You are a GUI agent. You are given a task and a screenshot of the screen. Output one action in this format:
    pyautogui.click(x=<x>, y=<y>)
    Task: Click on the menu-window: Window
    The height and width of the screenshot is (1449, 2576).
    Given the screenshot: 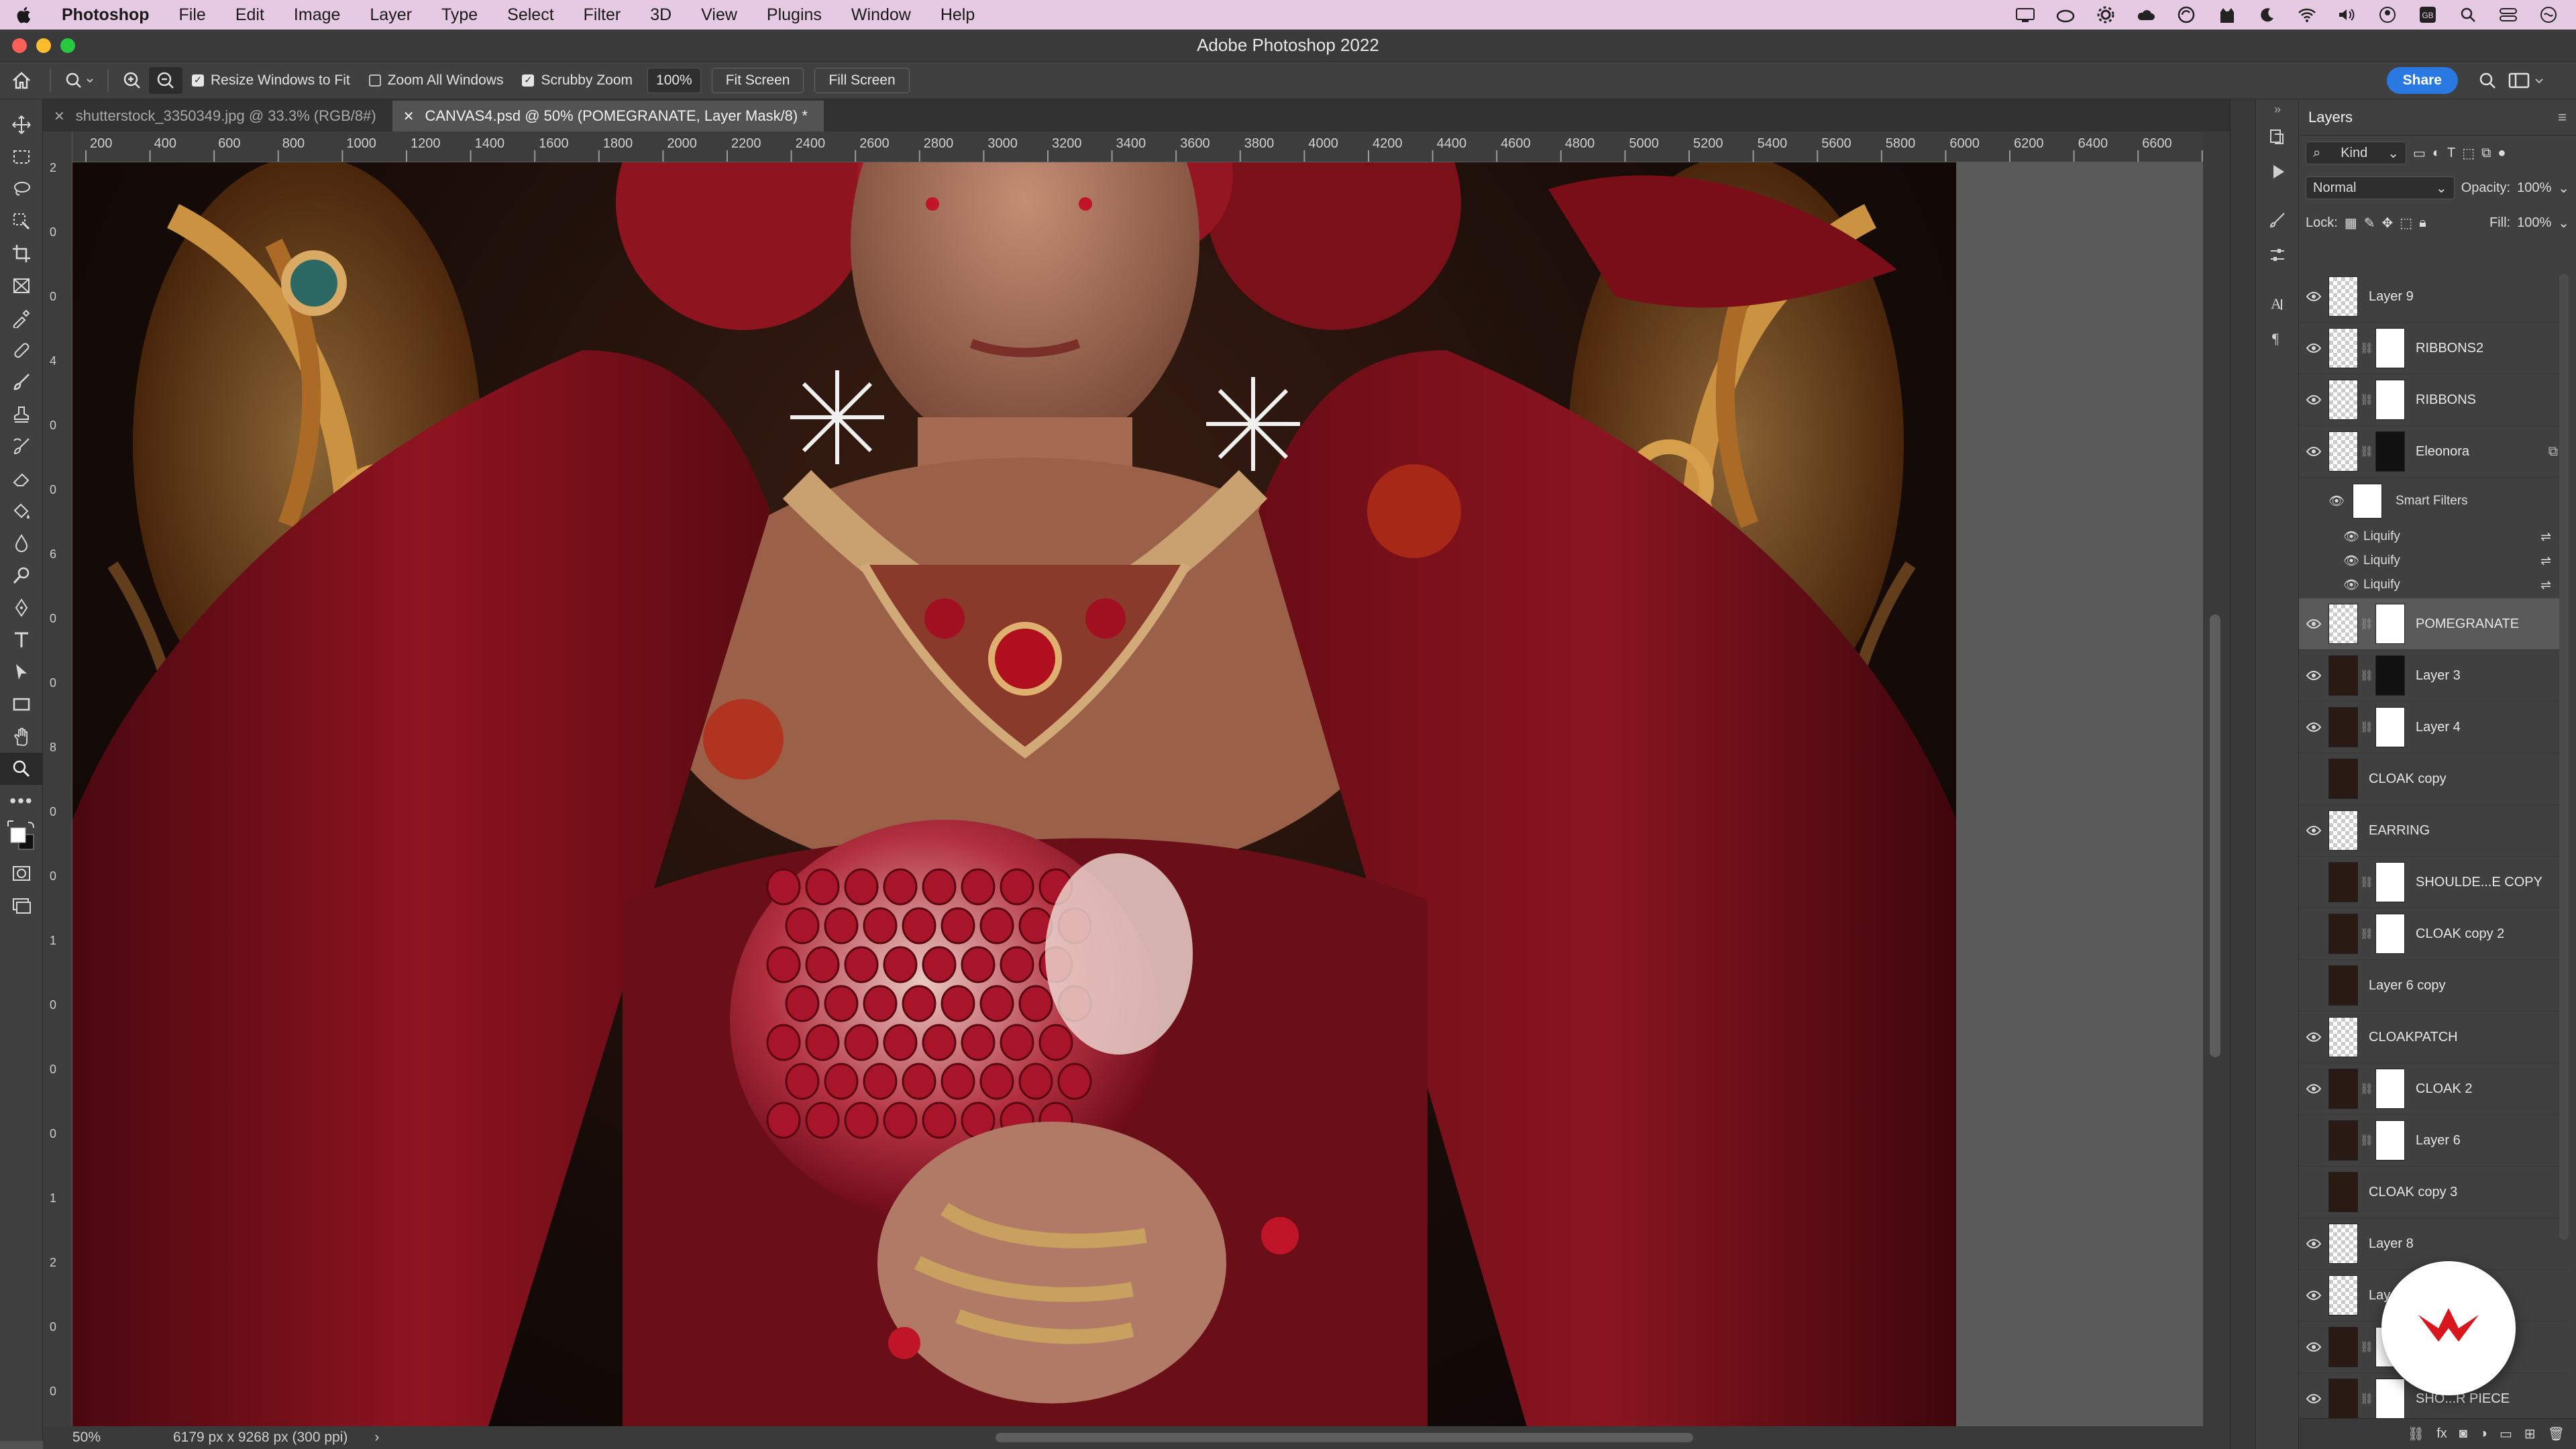 What is the action you would take?
    pyautogui.click(x=881, y=15)
    